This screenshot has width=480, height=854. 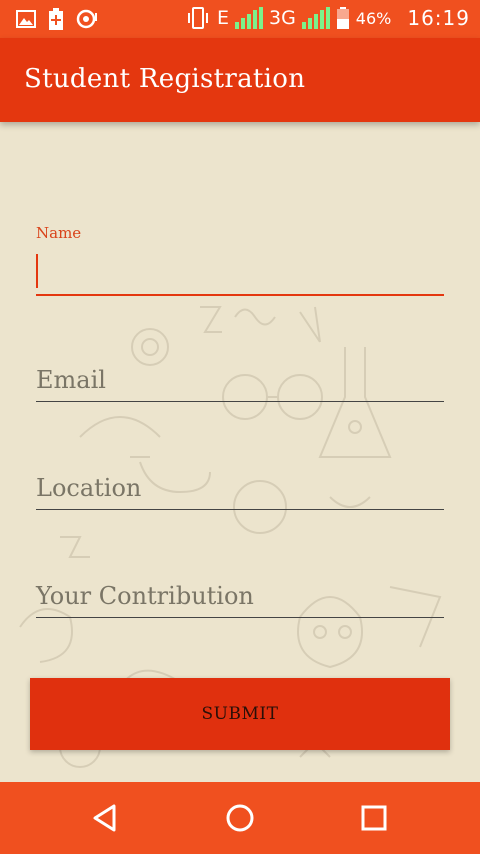 What do you see at coordinates (240, 401) in the screenshot?
I see `email-underline` at bounding box center [240, 401].